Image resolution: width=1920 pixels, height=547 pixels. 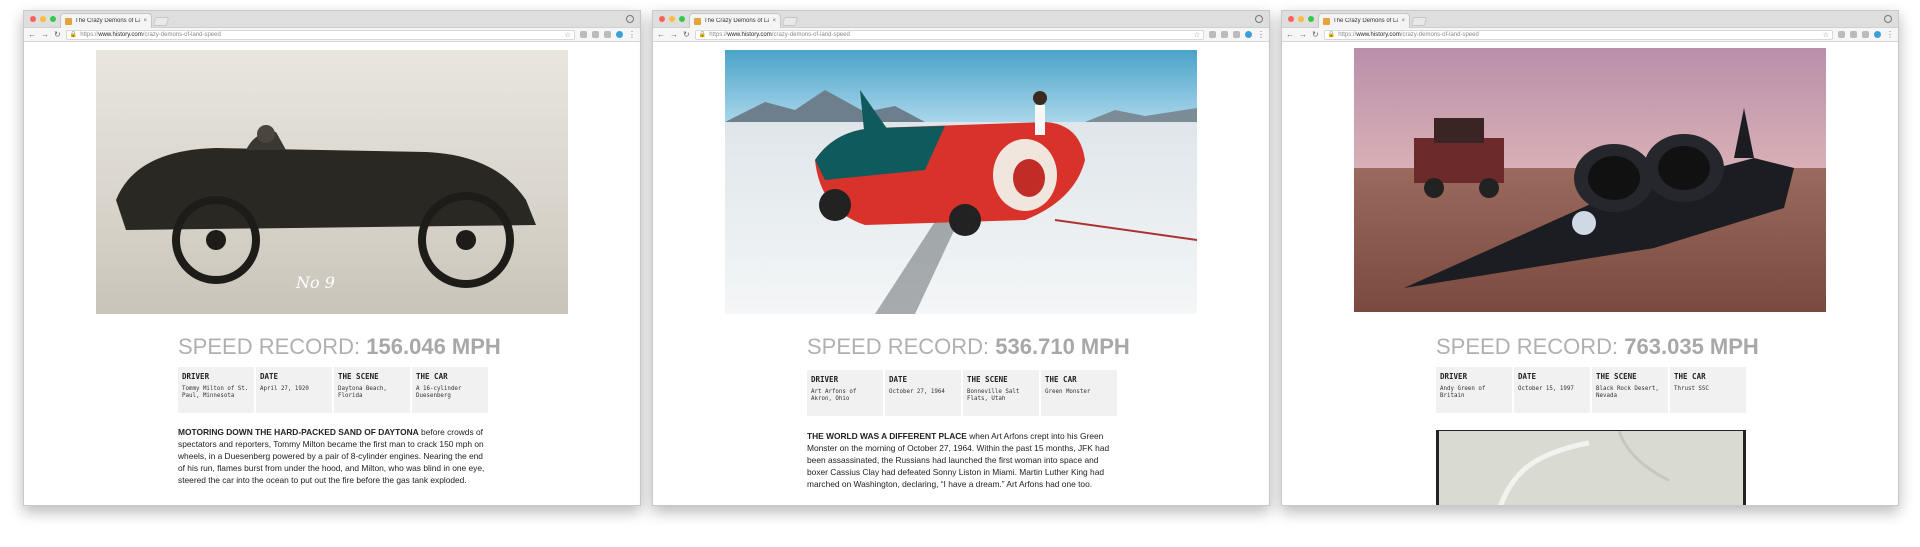 I want to click on svg-text: No 9, so click(x=315, y=282).